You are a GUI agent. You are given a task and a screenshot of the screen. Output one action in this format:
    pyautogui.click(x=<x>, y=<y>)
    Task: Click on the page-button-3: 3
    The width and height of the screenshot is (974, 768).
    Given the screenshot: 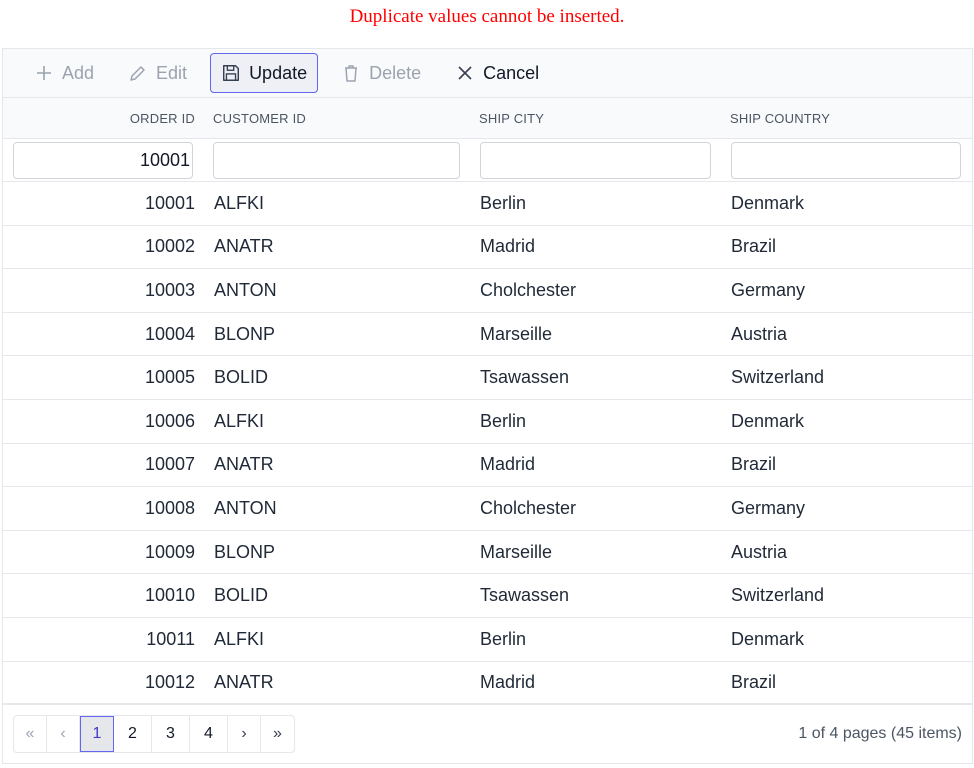 What is the action you would take?
    pyautogui.click(x=171, y=733)
    